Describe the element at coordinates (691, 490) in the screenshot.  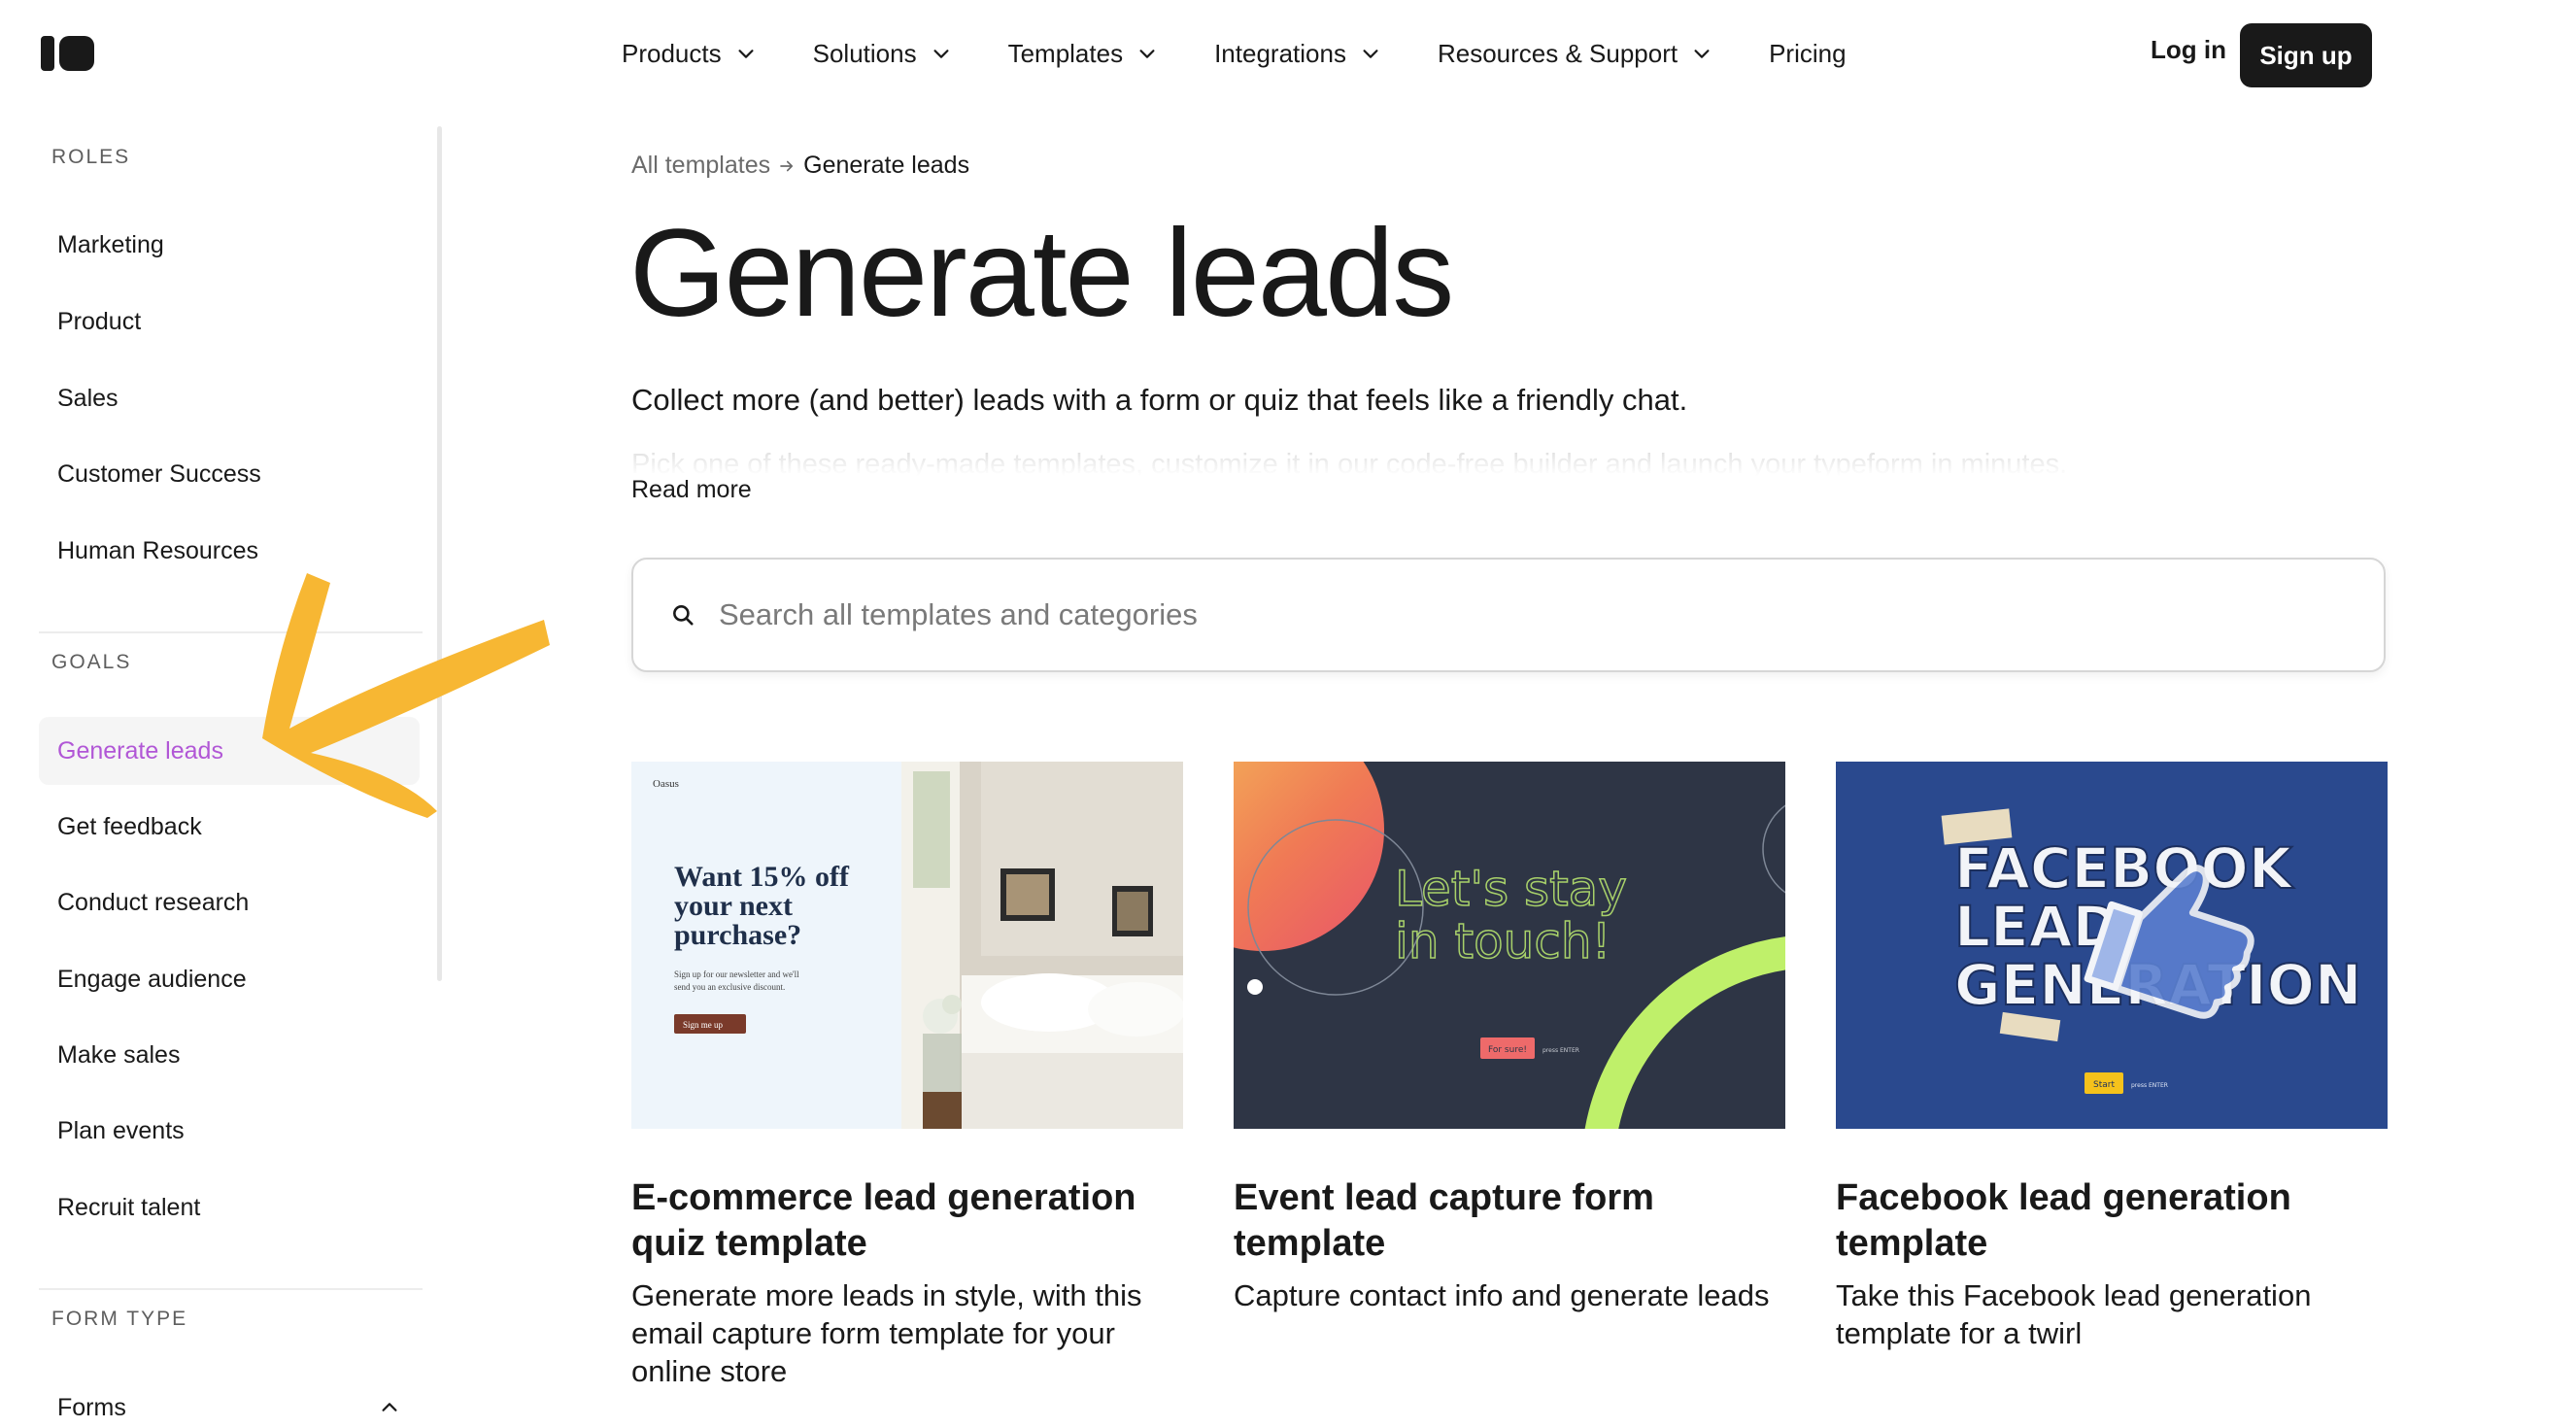
I see `read-more-link: Read more` at that location.